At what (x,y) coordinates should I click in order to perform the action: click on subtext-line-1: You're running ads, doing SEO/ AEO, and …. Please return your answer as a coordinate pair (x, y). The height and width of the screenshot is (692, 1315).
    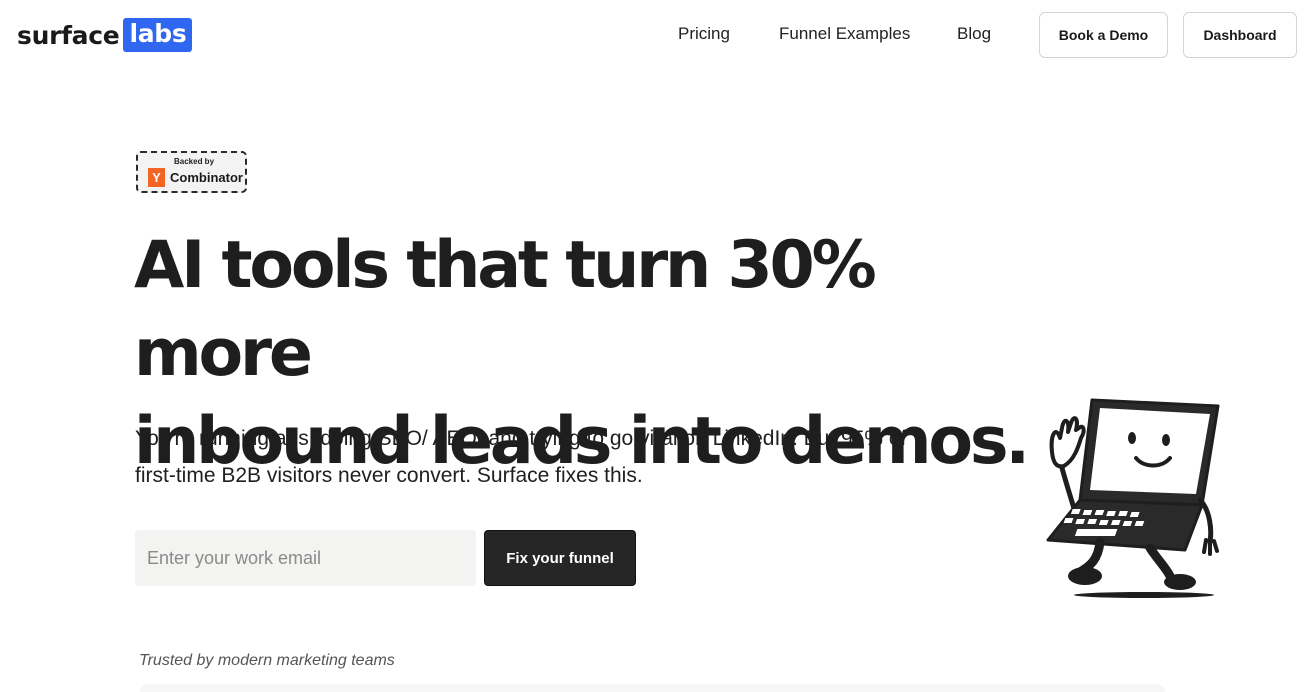
    Looking at the image, I should click on (521, 438).